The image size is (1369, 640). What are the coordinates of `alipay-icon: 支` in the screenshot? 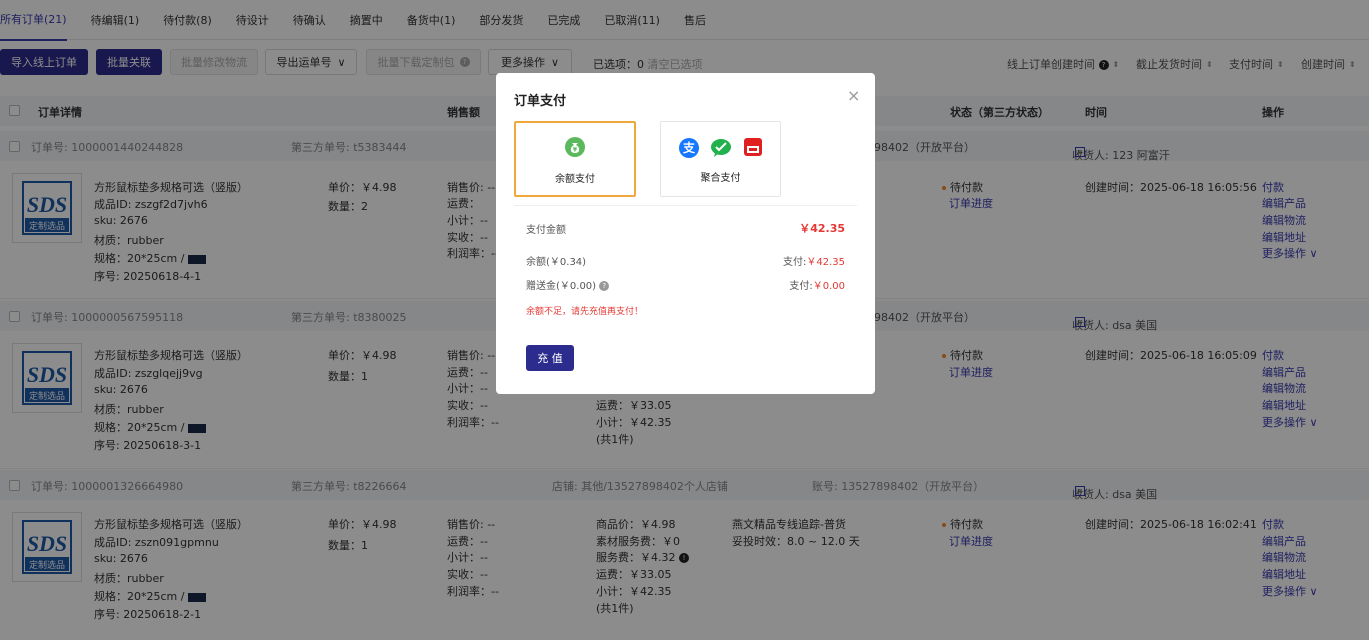 It's located at (689, 149).